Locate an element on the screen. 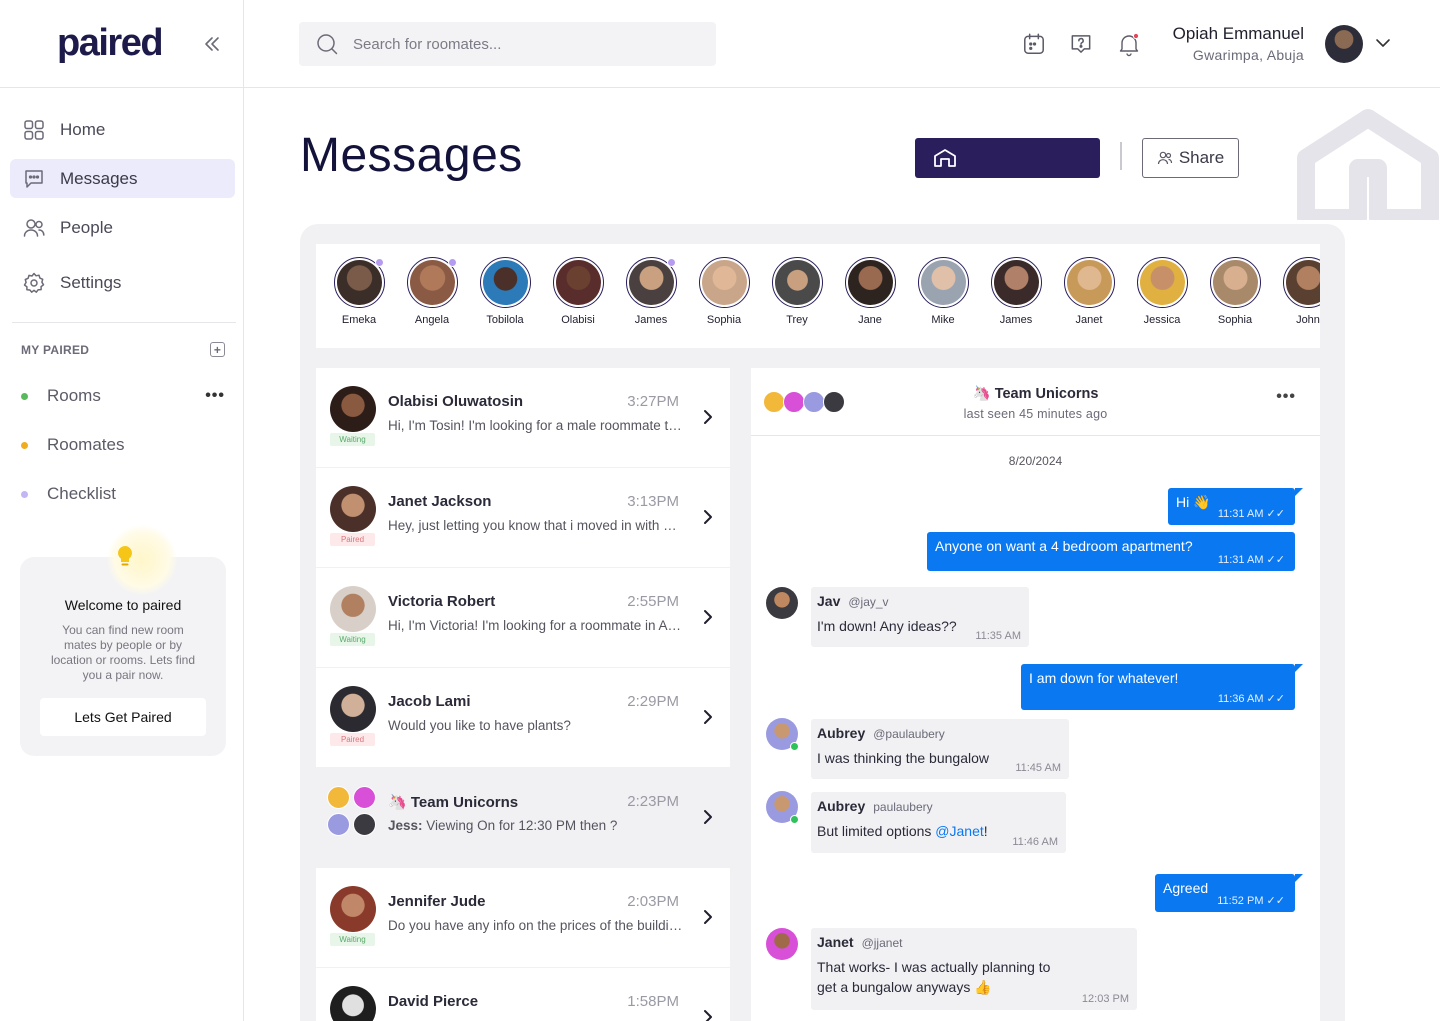  message-text: I was thinking the bungalow is located at coordinates (903, 758).